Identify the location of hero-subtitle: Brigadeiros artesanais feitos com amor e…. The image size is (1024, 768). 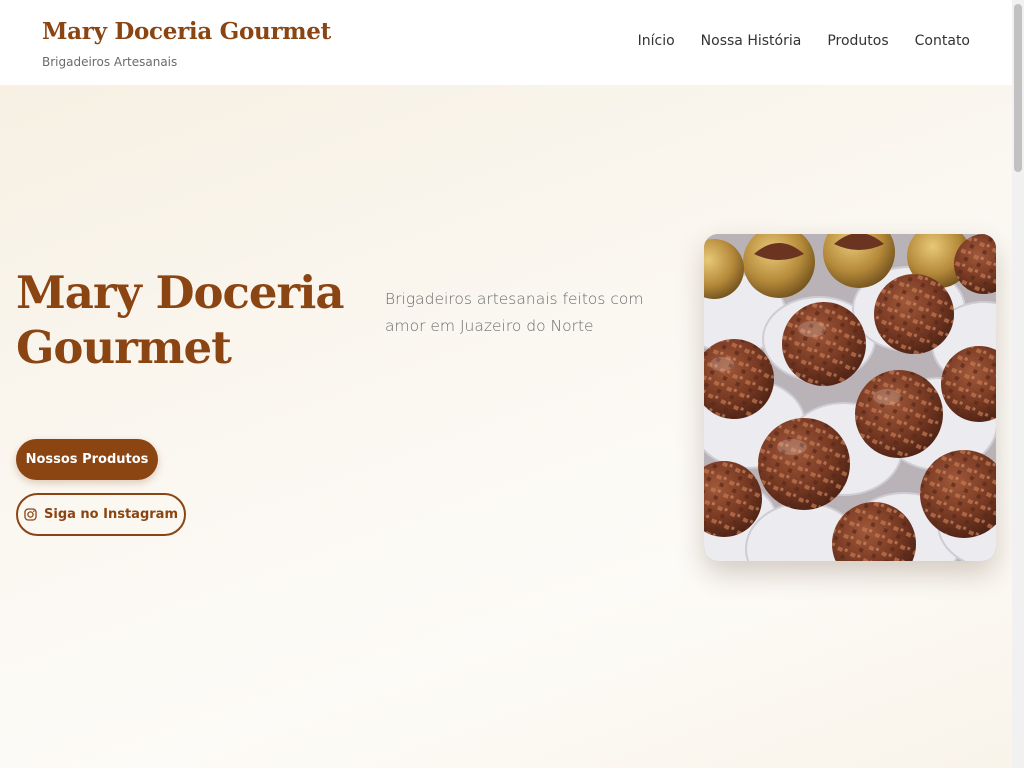
(514, 312).